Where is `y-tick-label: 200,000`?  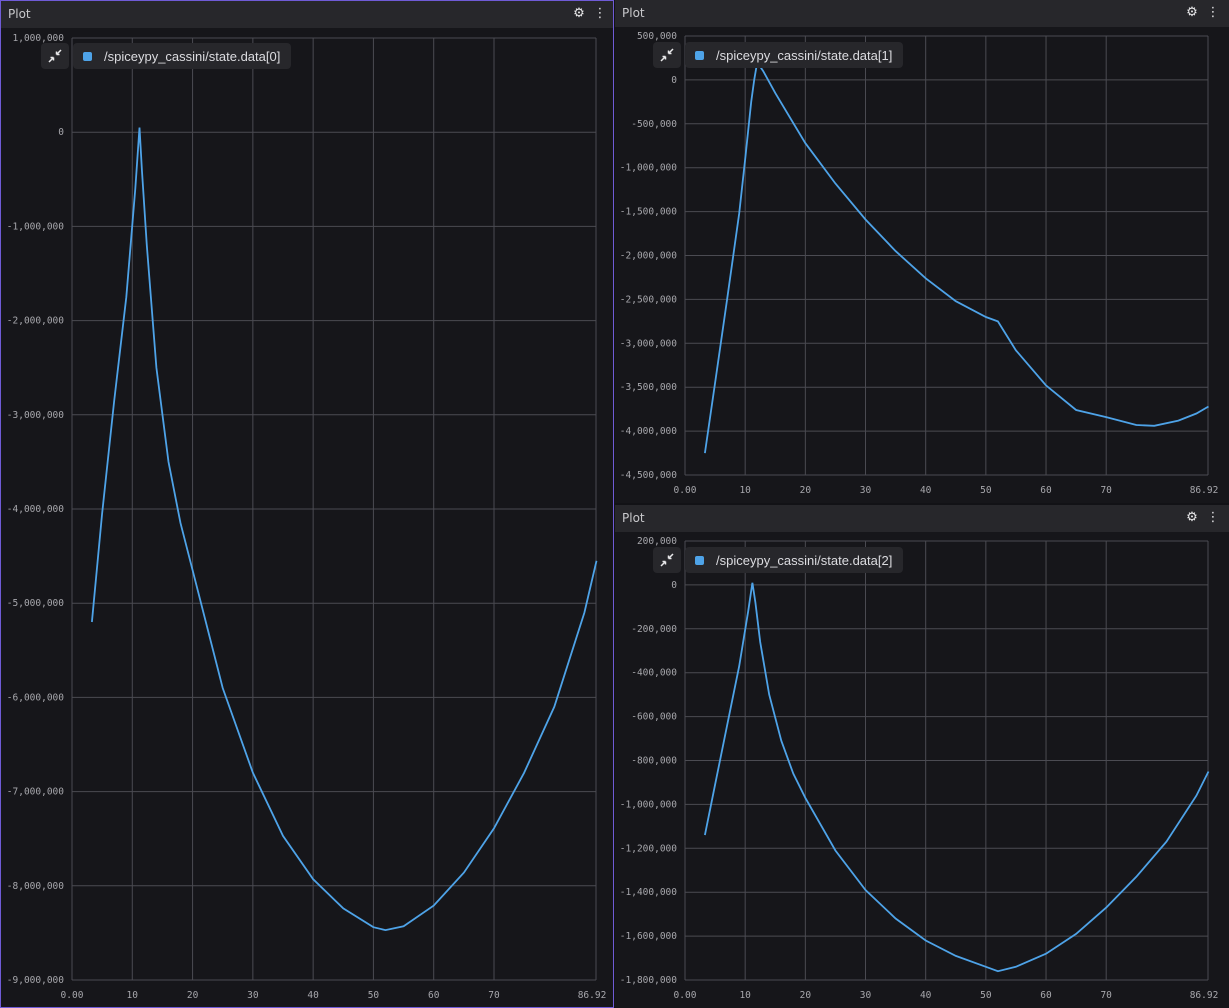 y-tick-label: 200,000 is located at coordinates (657, 541).